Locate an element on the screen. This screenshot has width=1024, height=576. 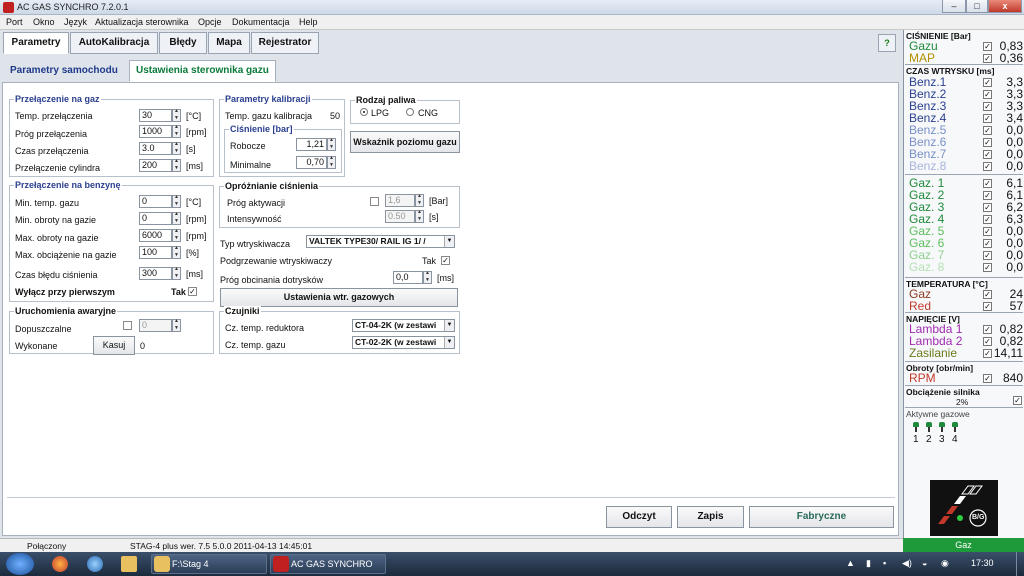
release-intensity-spinner is located at coordinates (419, 216).